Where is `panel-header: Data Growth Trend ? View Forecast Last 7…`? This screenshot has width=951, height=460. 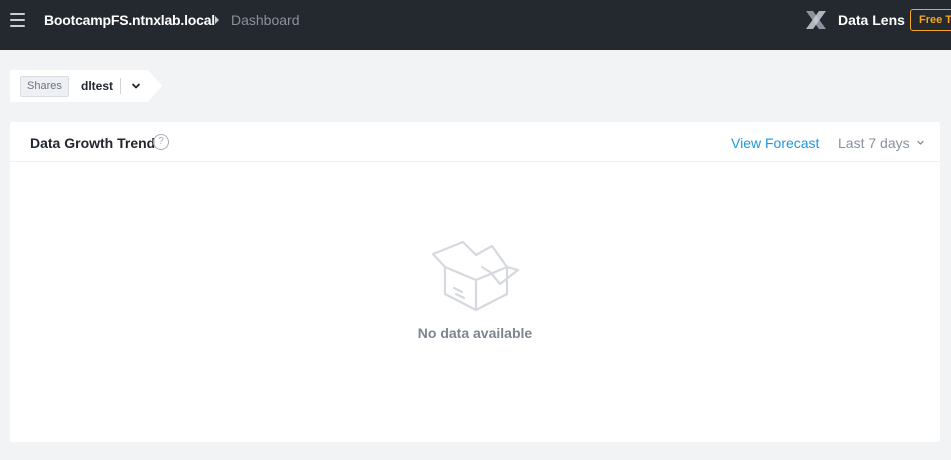
panel-header: Data Growth Trend ? View Forecast Last 7… is located at coordinates (475, 142).